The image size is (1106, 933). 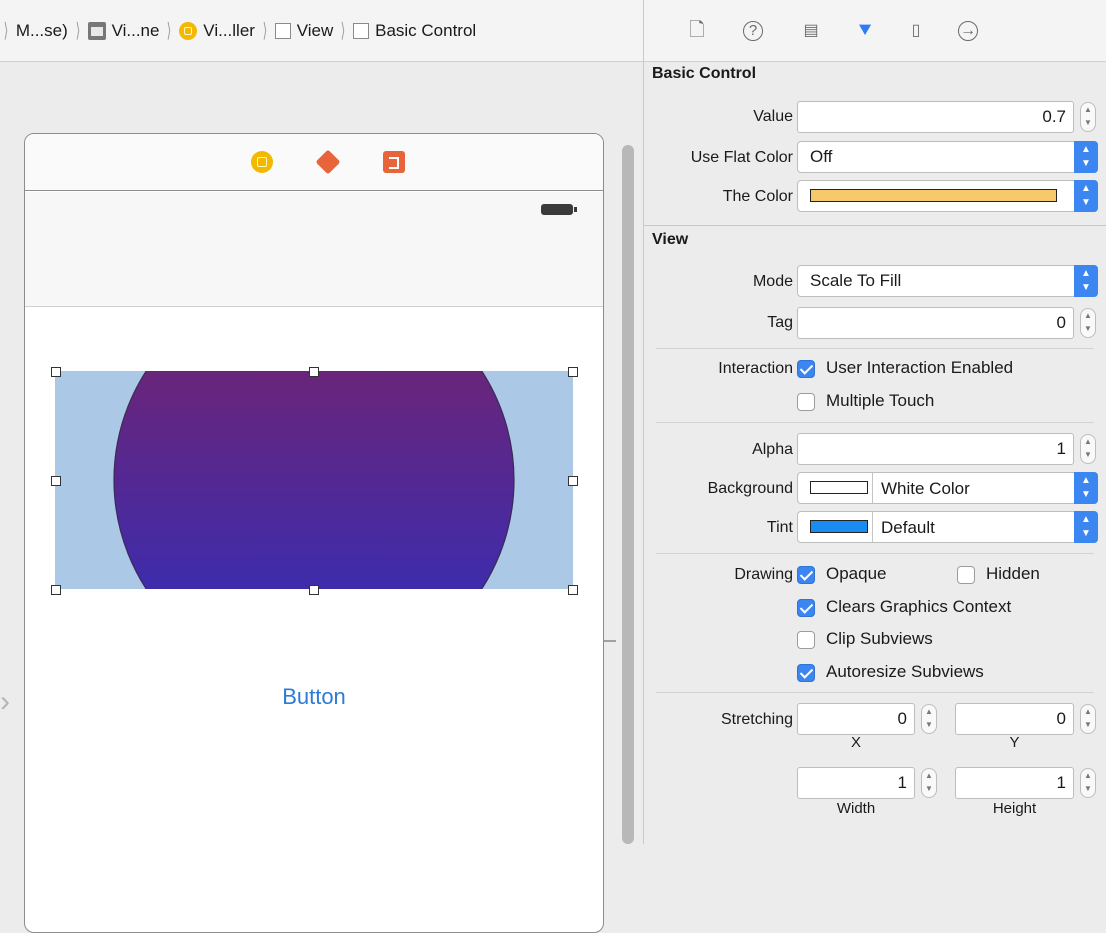 I want to click on the-color-popup: ▲ ▼, so click(x=947, y=196).